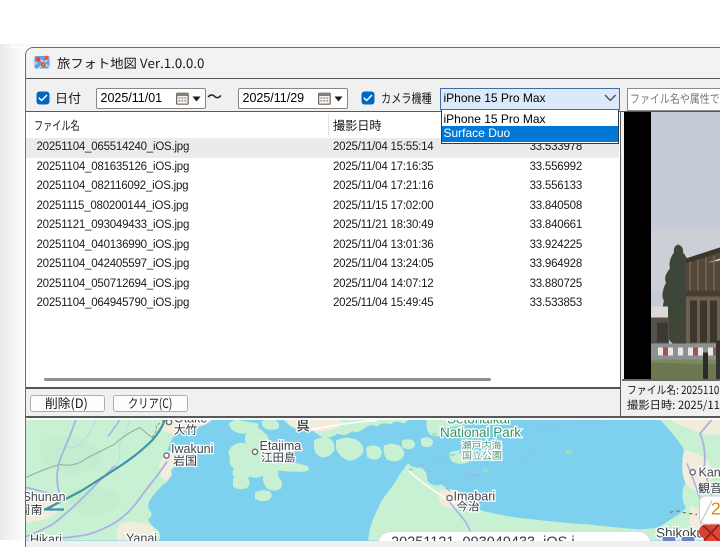  I want to click on svg-text: 2, so click(715, 508).